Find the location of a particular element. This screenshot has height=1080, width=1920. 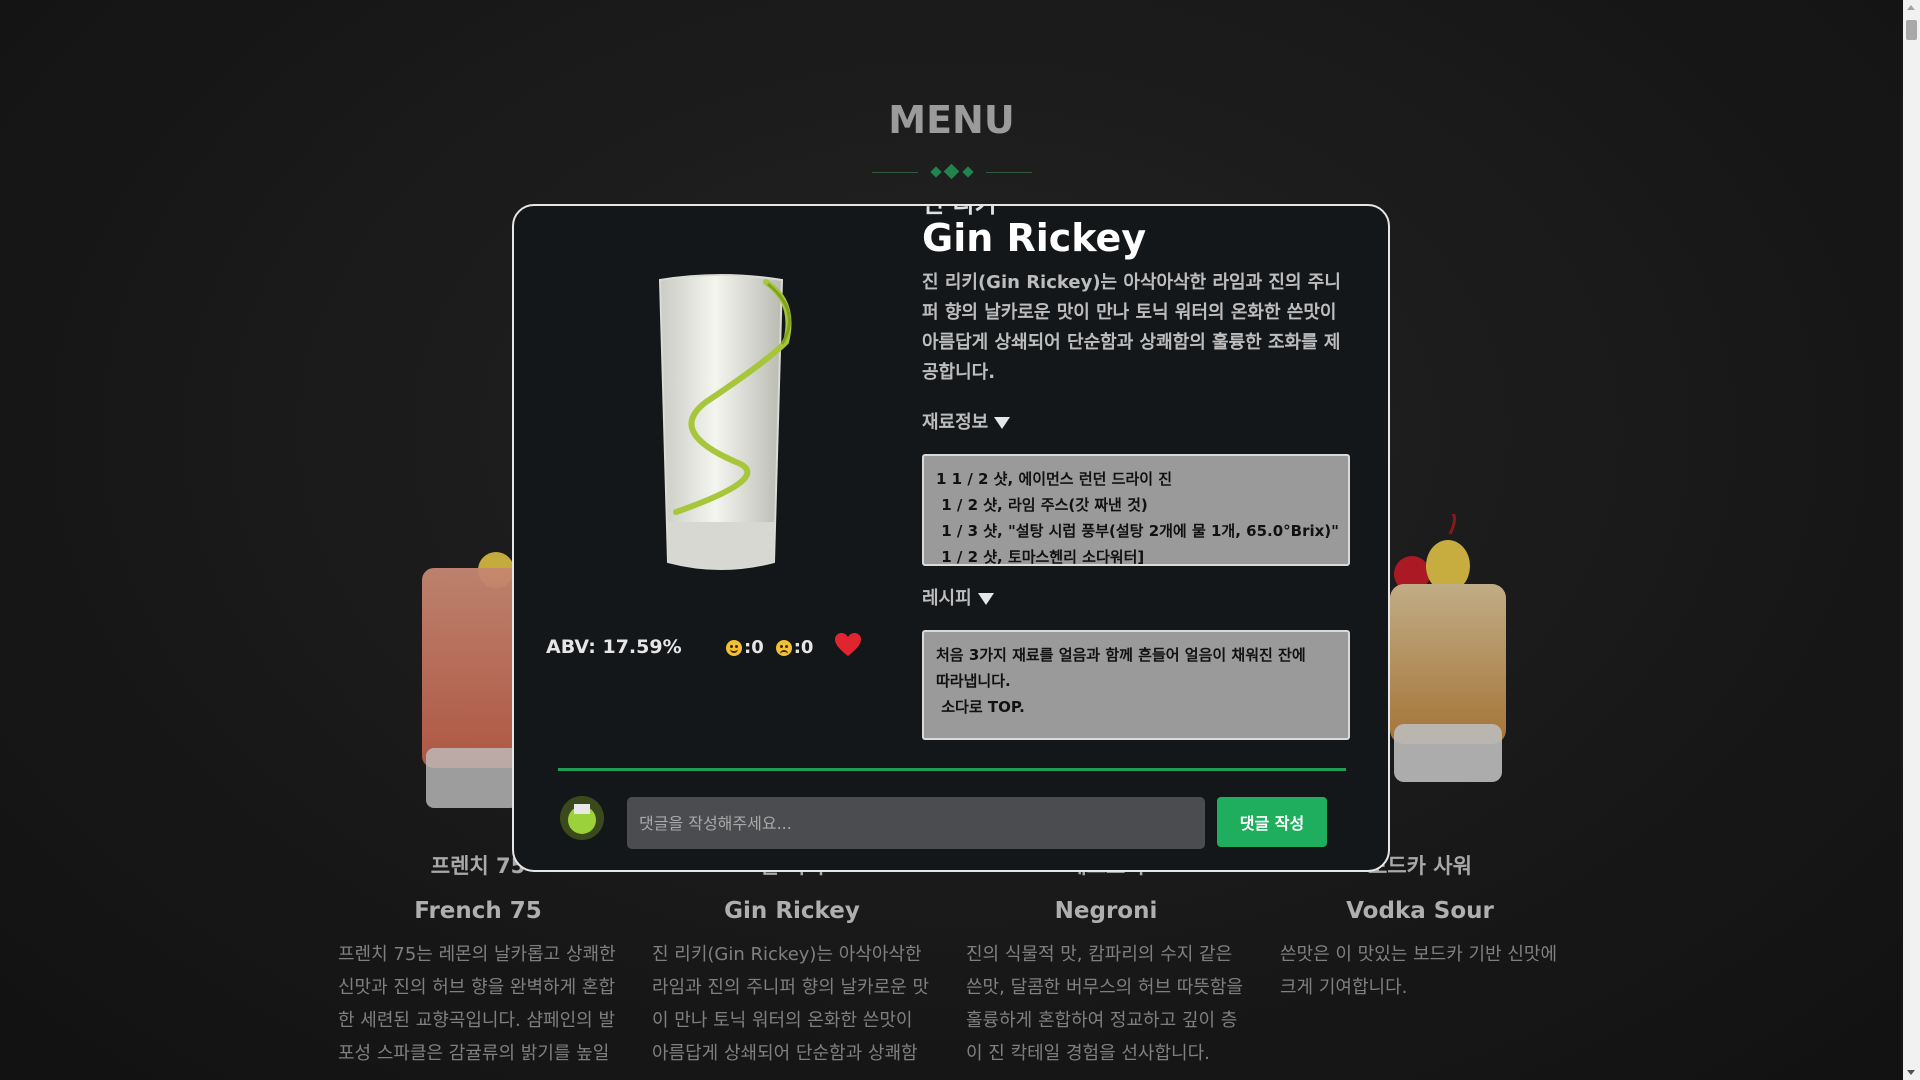

like-count: :0 is located at coordinates (754, 647).